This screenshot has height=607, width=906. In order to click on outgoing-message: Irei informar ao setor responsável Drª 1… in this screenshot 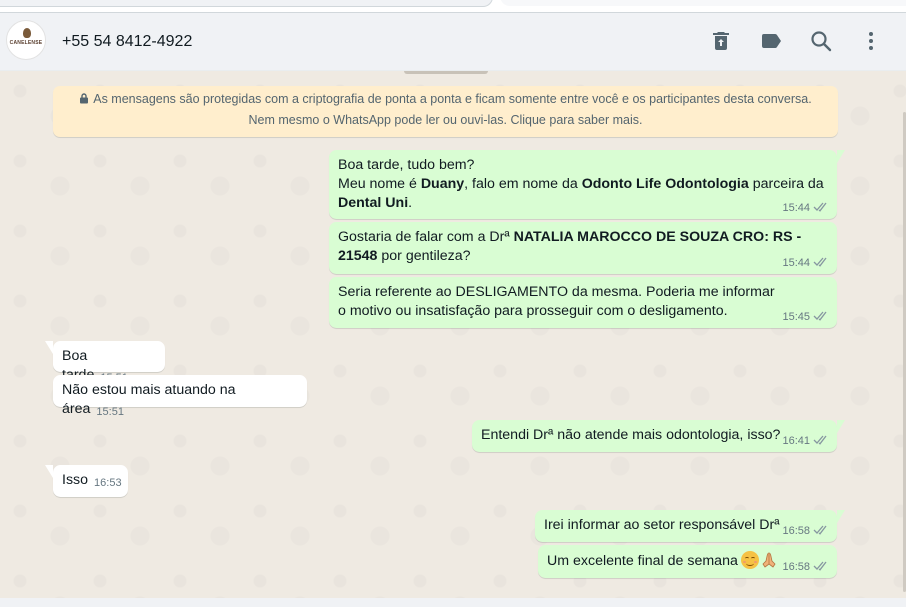, I will do `click(690, 526)`.